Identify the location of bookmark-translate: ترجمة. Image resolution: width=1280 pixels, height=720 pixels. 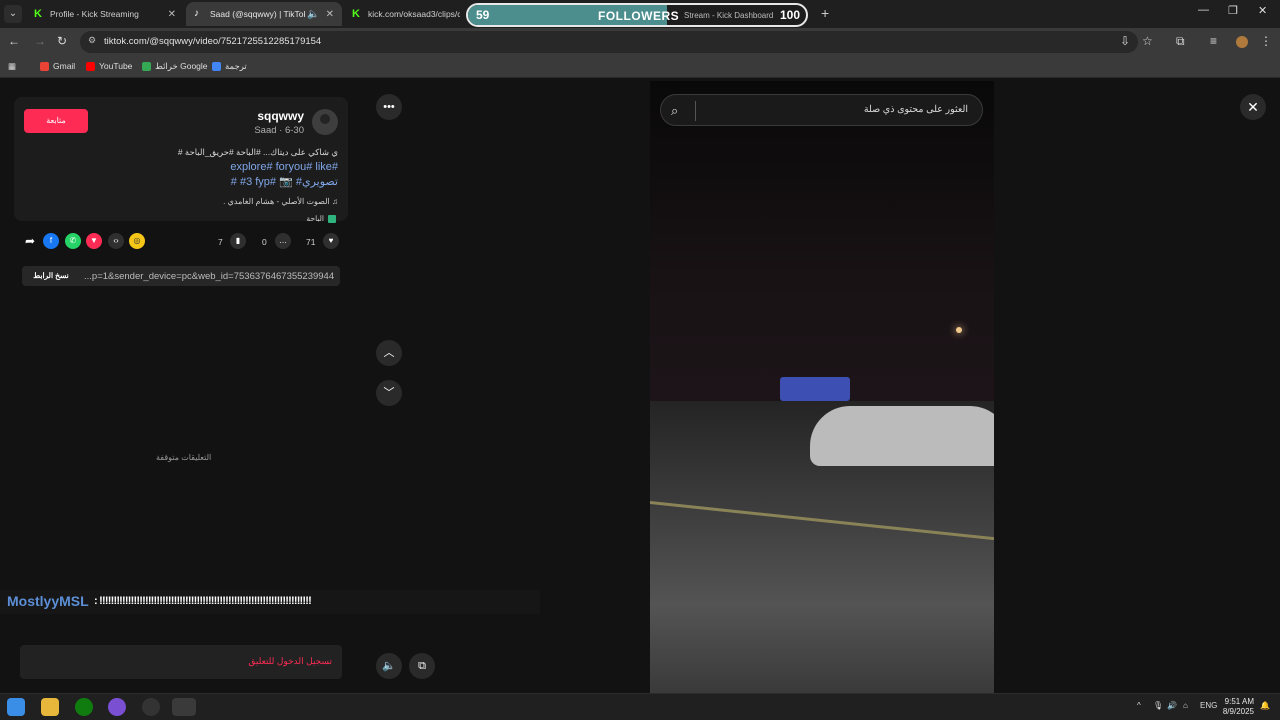
(229, 66).